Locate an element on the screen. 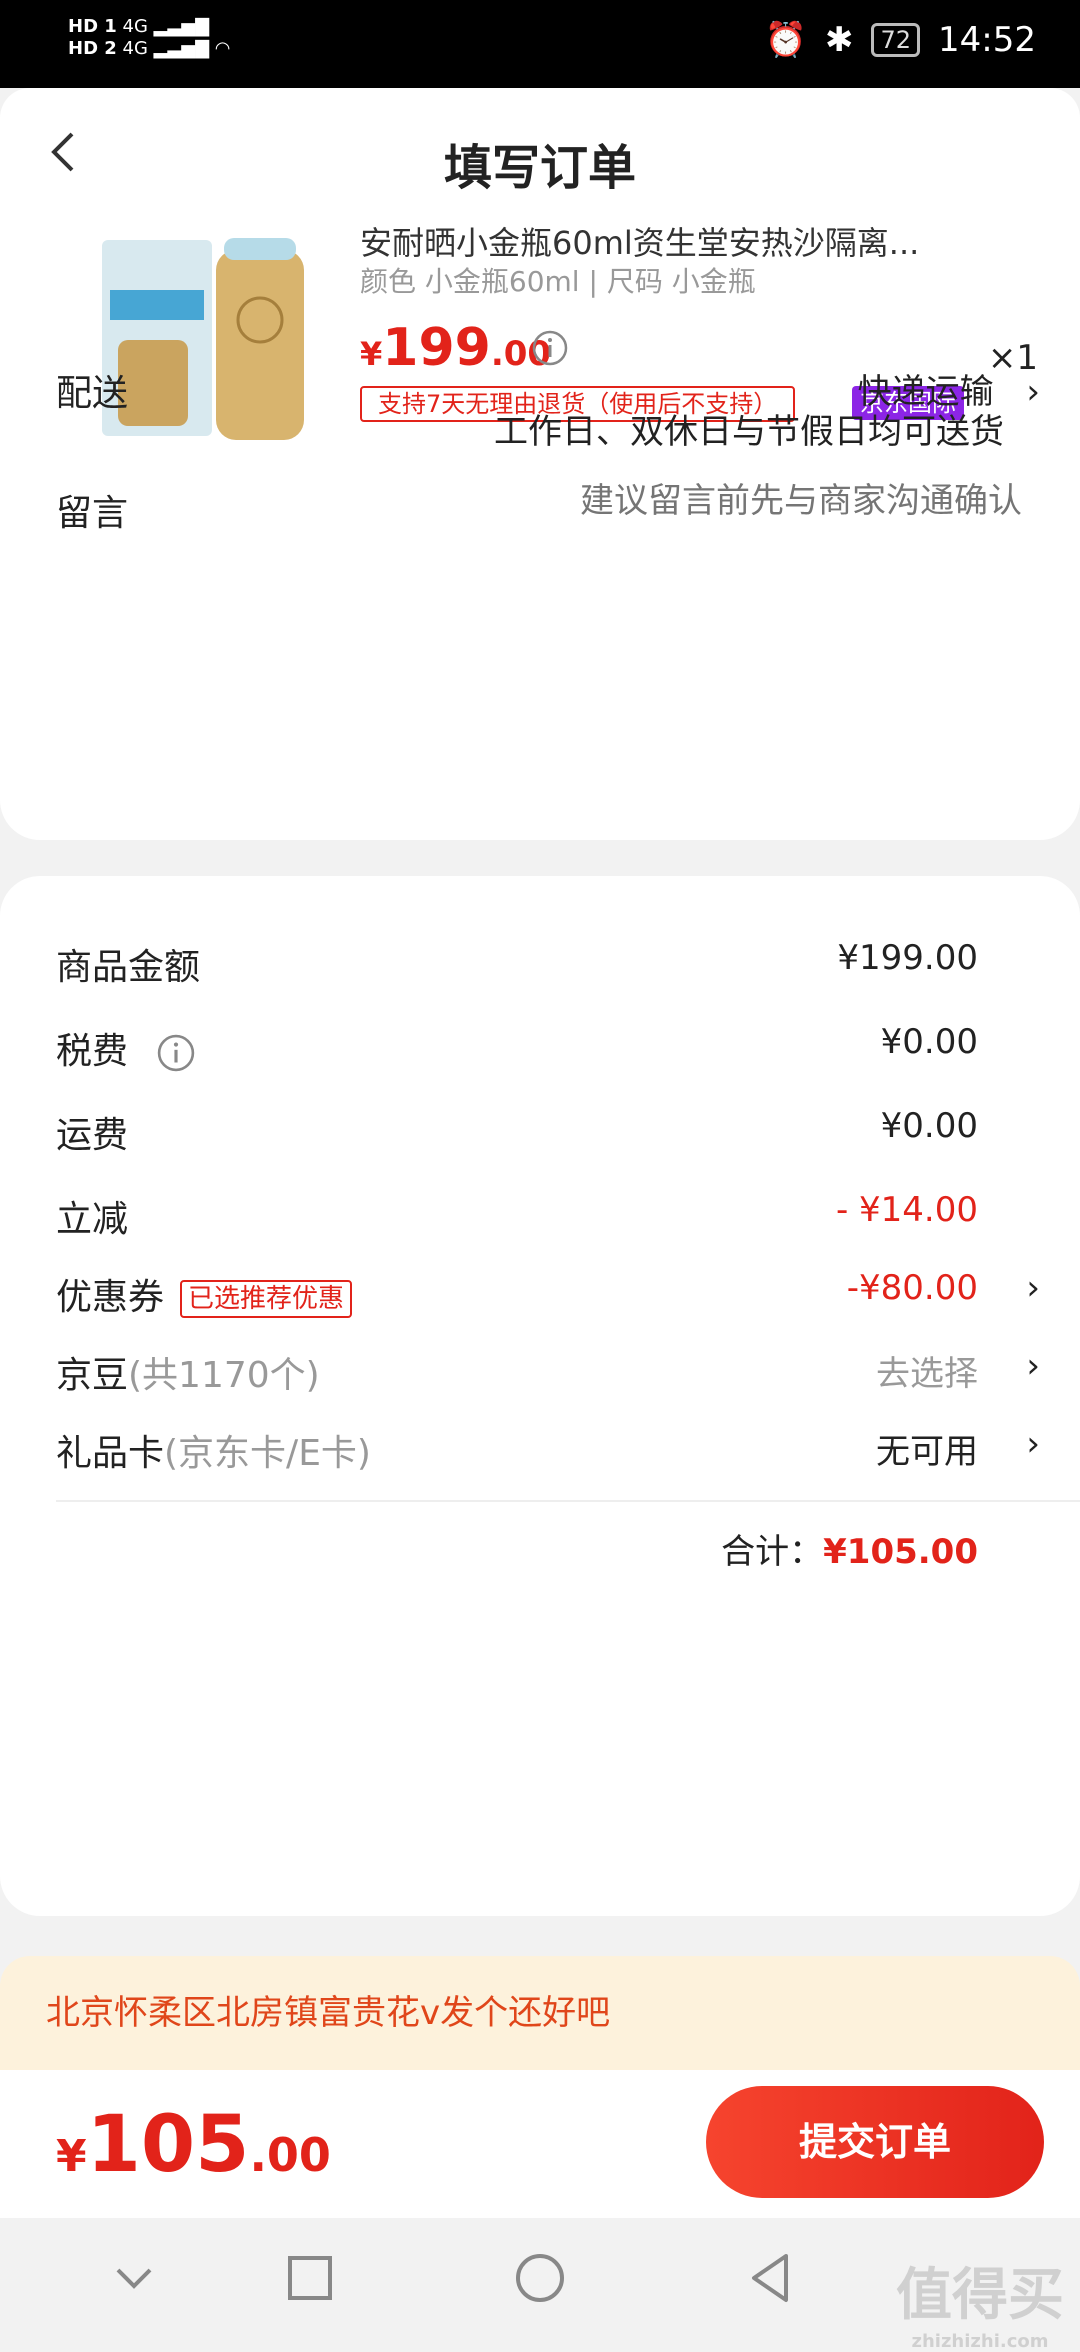 The height and width of the screenshot is (2352, 1080). sim2-network: 4G is located at coordinates (135, 48).